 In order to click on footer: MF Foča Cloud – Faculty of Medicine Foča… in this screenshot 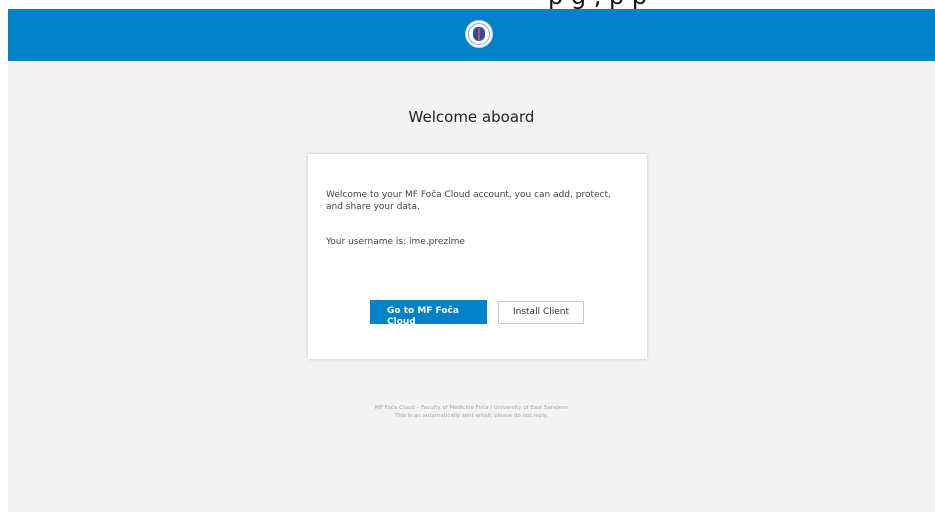, I will do `click(471, 412)`.